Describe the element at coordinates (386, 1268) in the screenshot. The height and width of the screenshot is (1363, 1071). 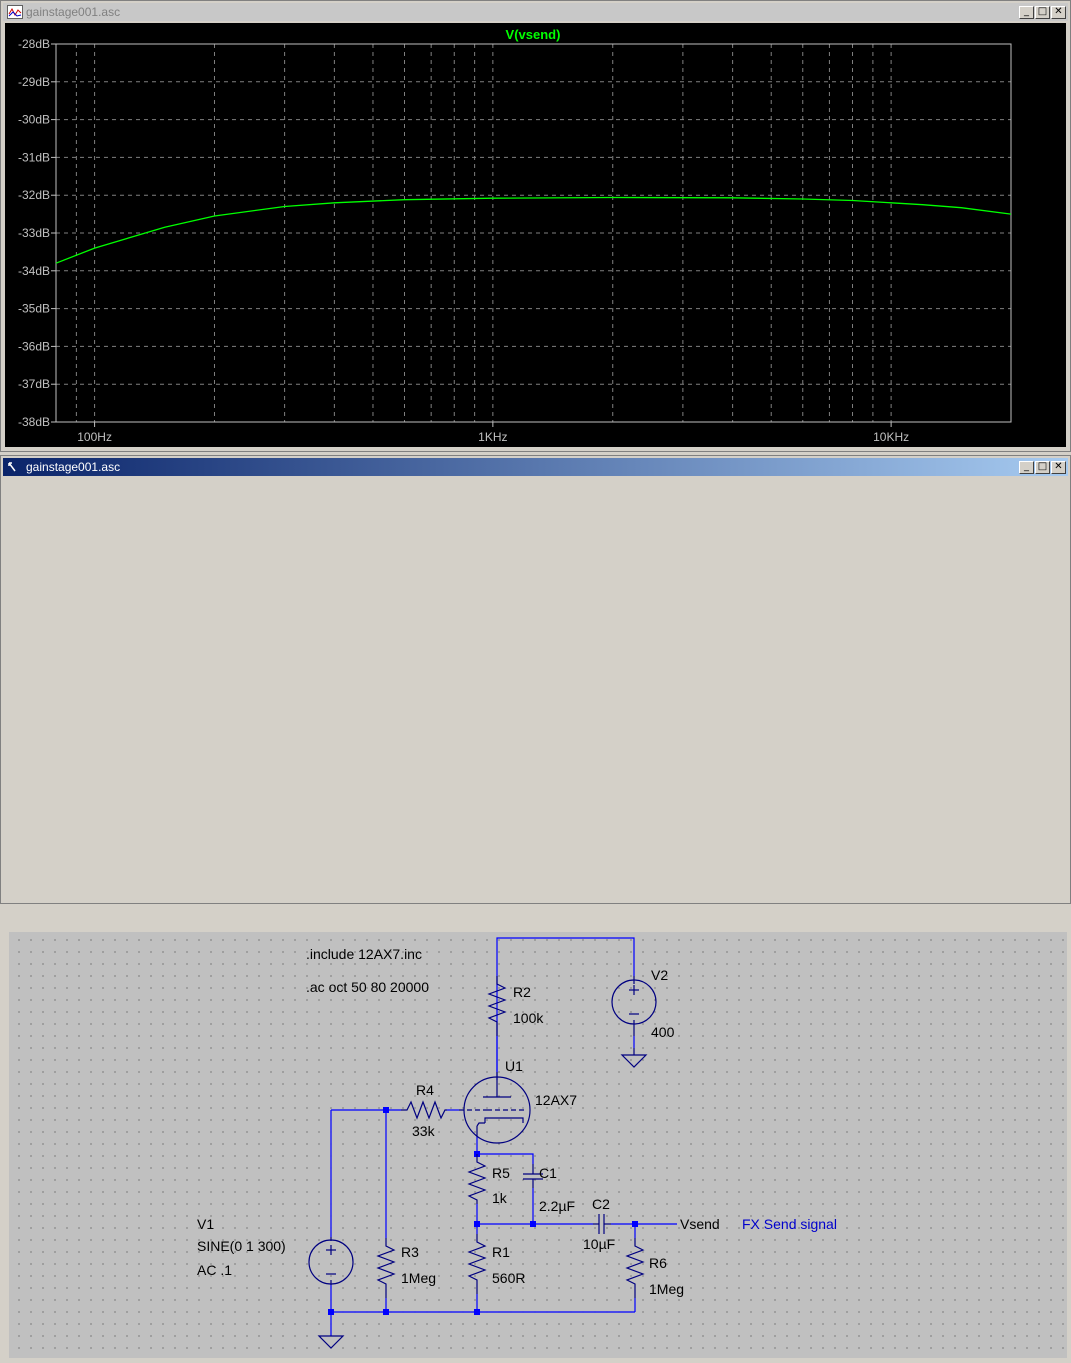
I see `resistor-r3-symbol` at that location.